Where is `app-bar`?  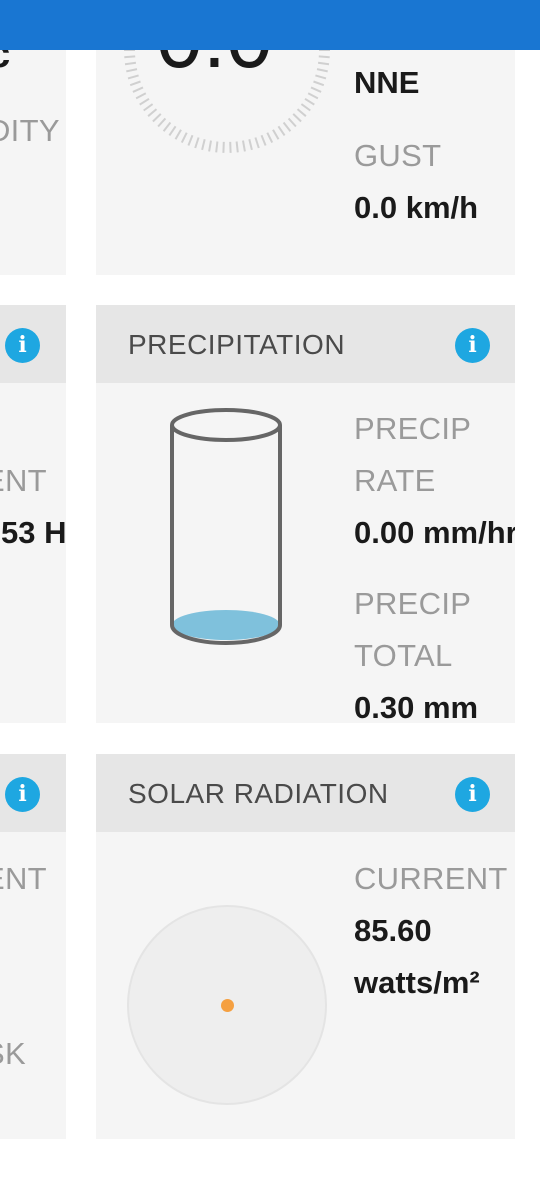
app-bar is located at coordinates (270, 25).